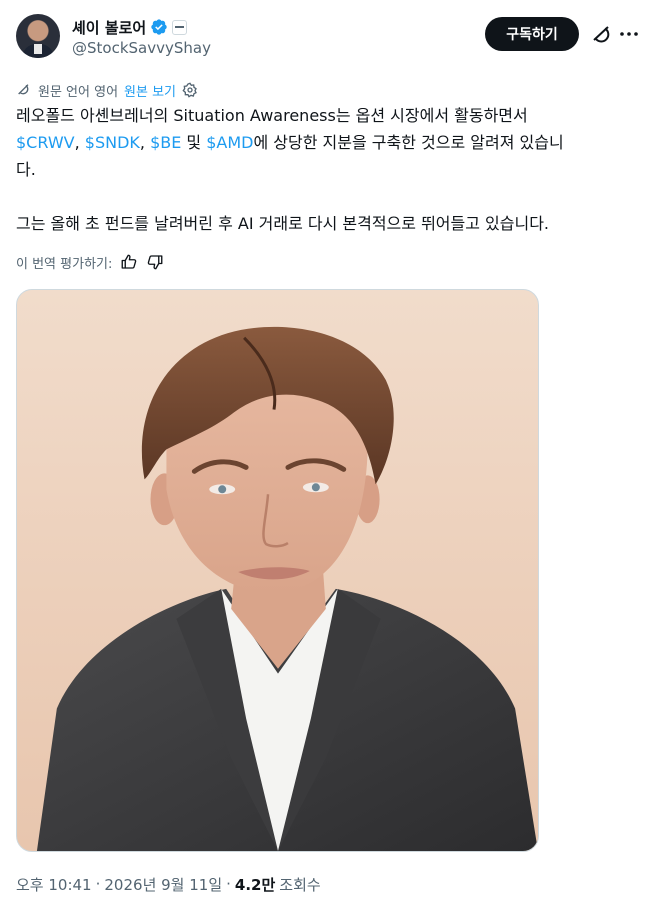  What do you see at coordinates (165, 142) in the screenshot?
I see `cashtag-link: $BE` at bounding box center [165, 142].